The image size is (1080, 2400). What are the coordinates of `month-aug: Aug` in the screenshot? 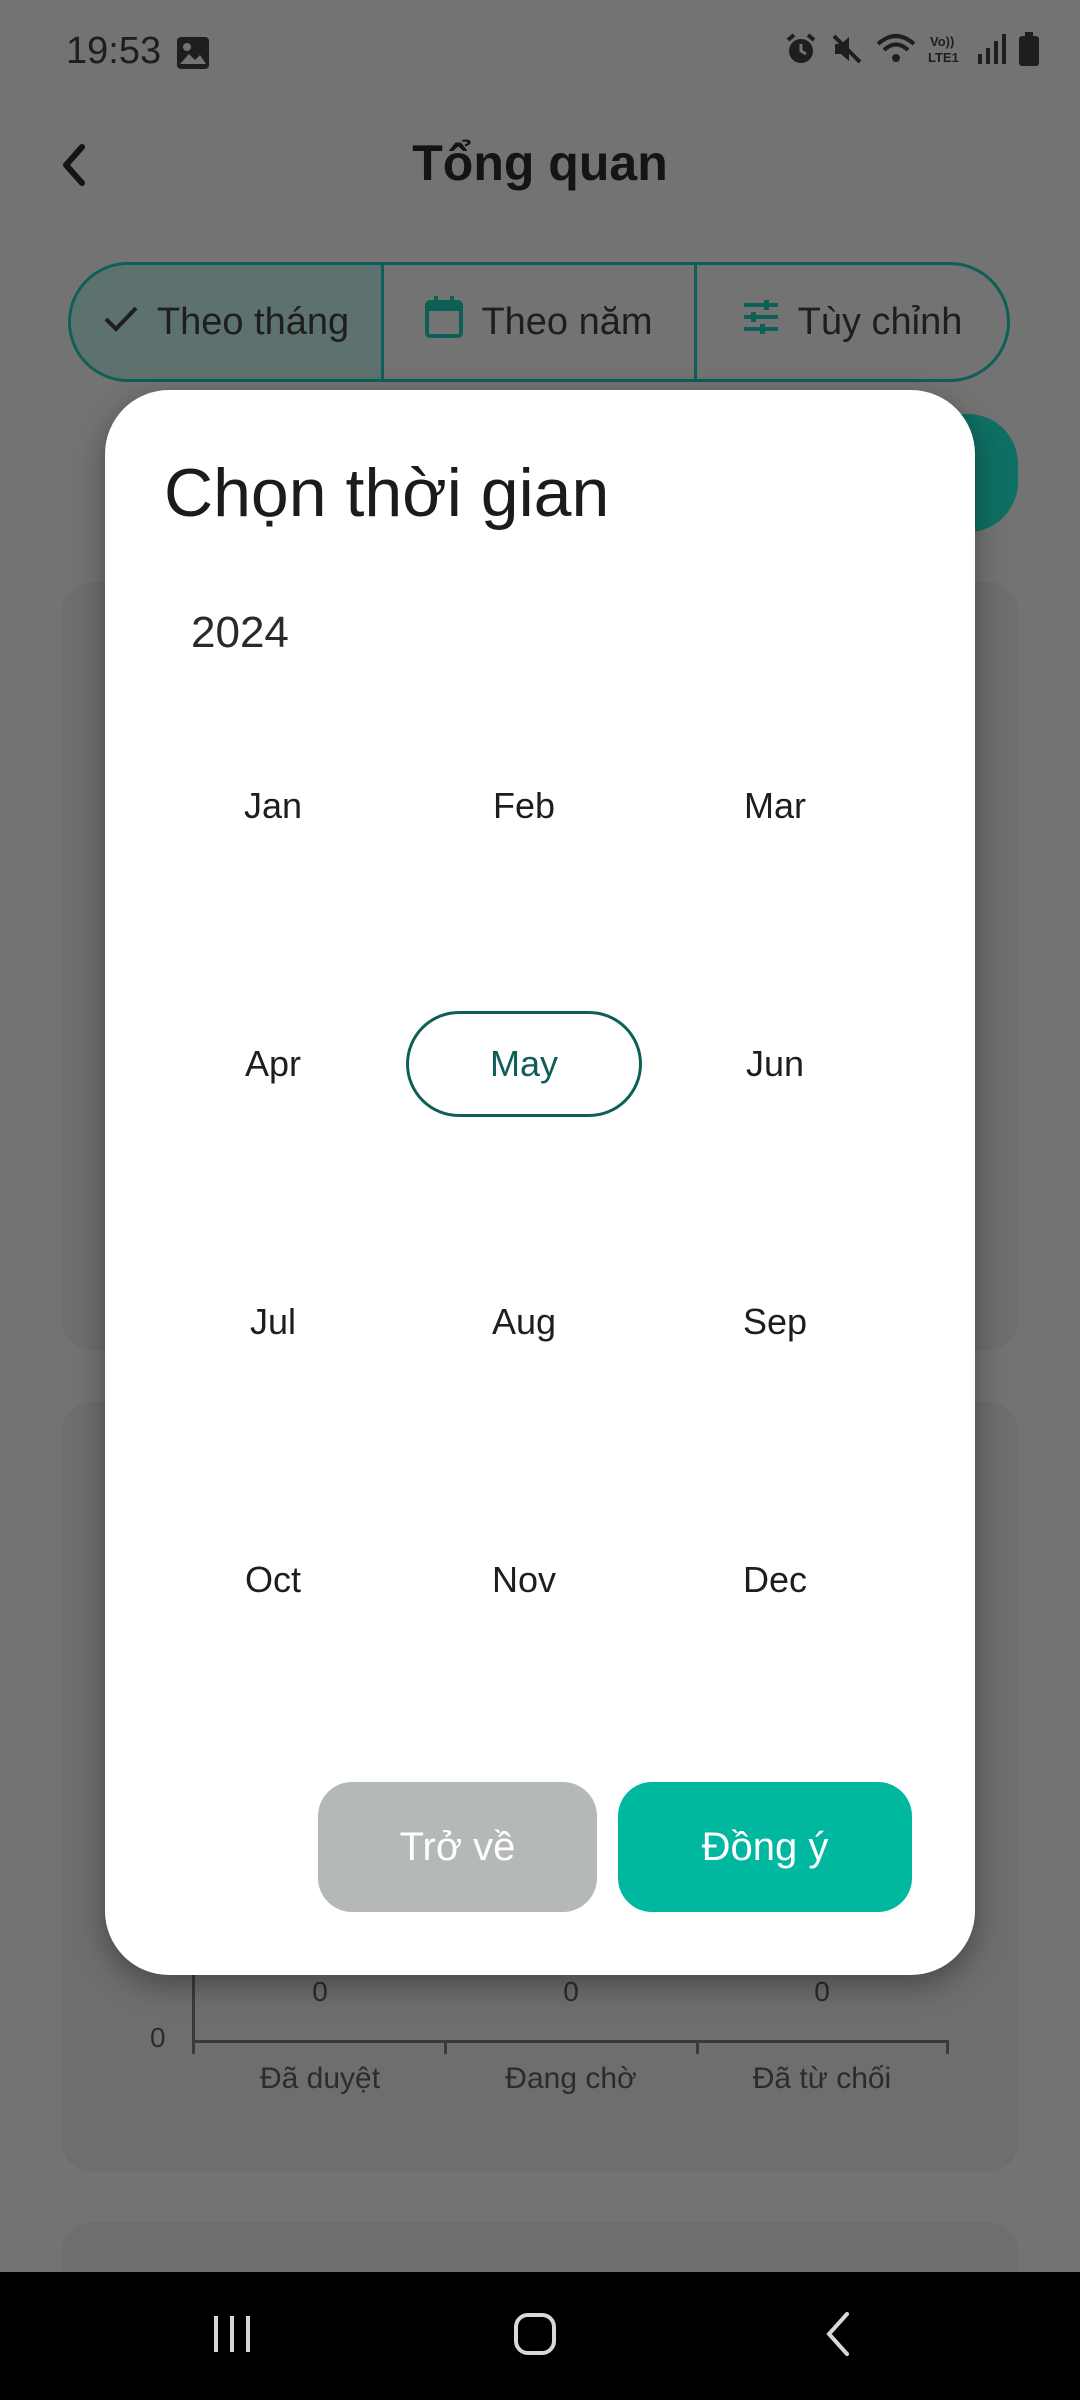 It's located at (524, 1322).